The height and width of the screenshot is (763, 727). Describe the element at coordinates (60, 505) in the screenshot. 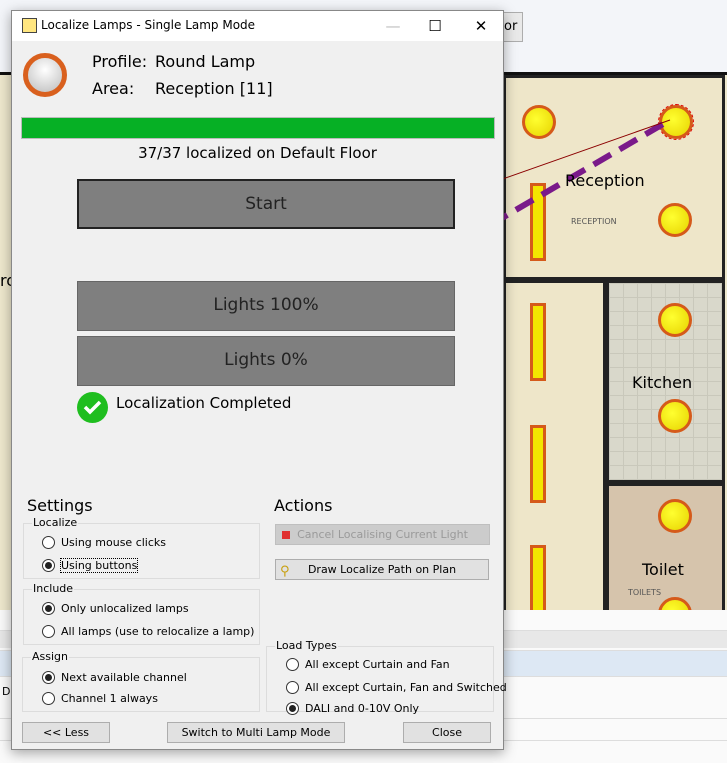

I see `settings-heading: Settings` at that location.